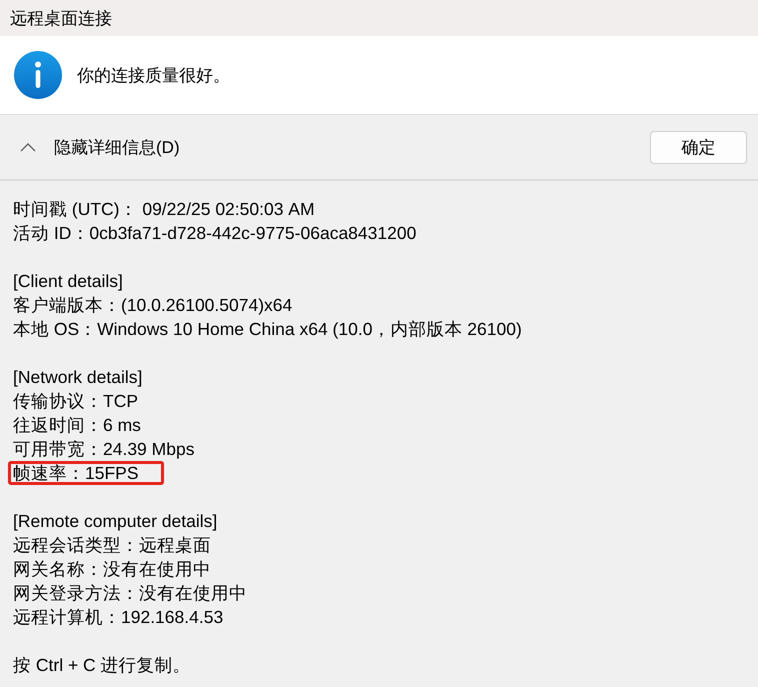 This screenshot has height=687, width=758. I want to click on detail-line: 时间戳 (UTC)： 09/22/25 02:50:03 AM, so click(164, 209).